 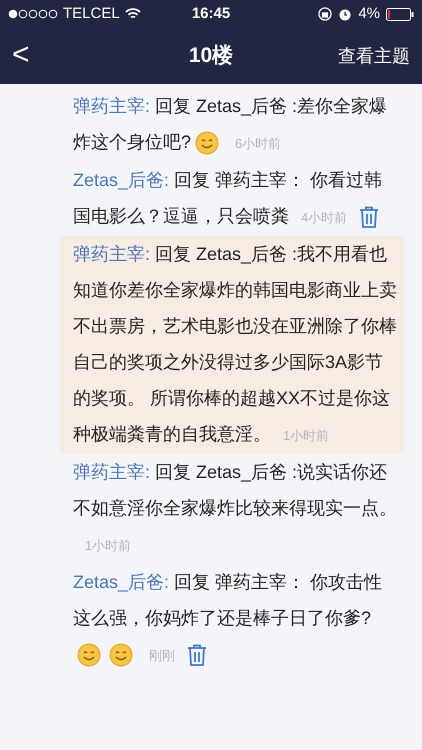 What do you see at coordinates (369, 14) in the screenshot?
I see `battery-percent: 4%` at bounding box center [369, 14].